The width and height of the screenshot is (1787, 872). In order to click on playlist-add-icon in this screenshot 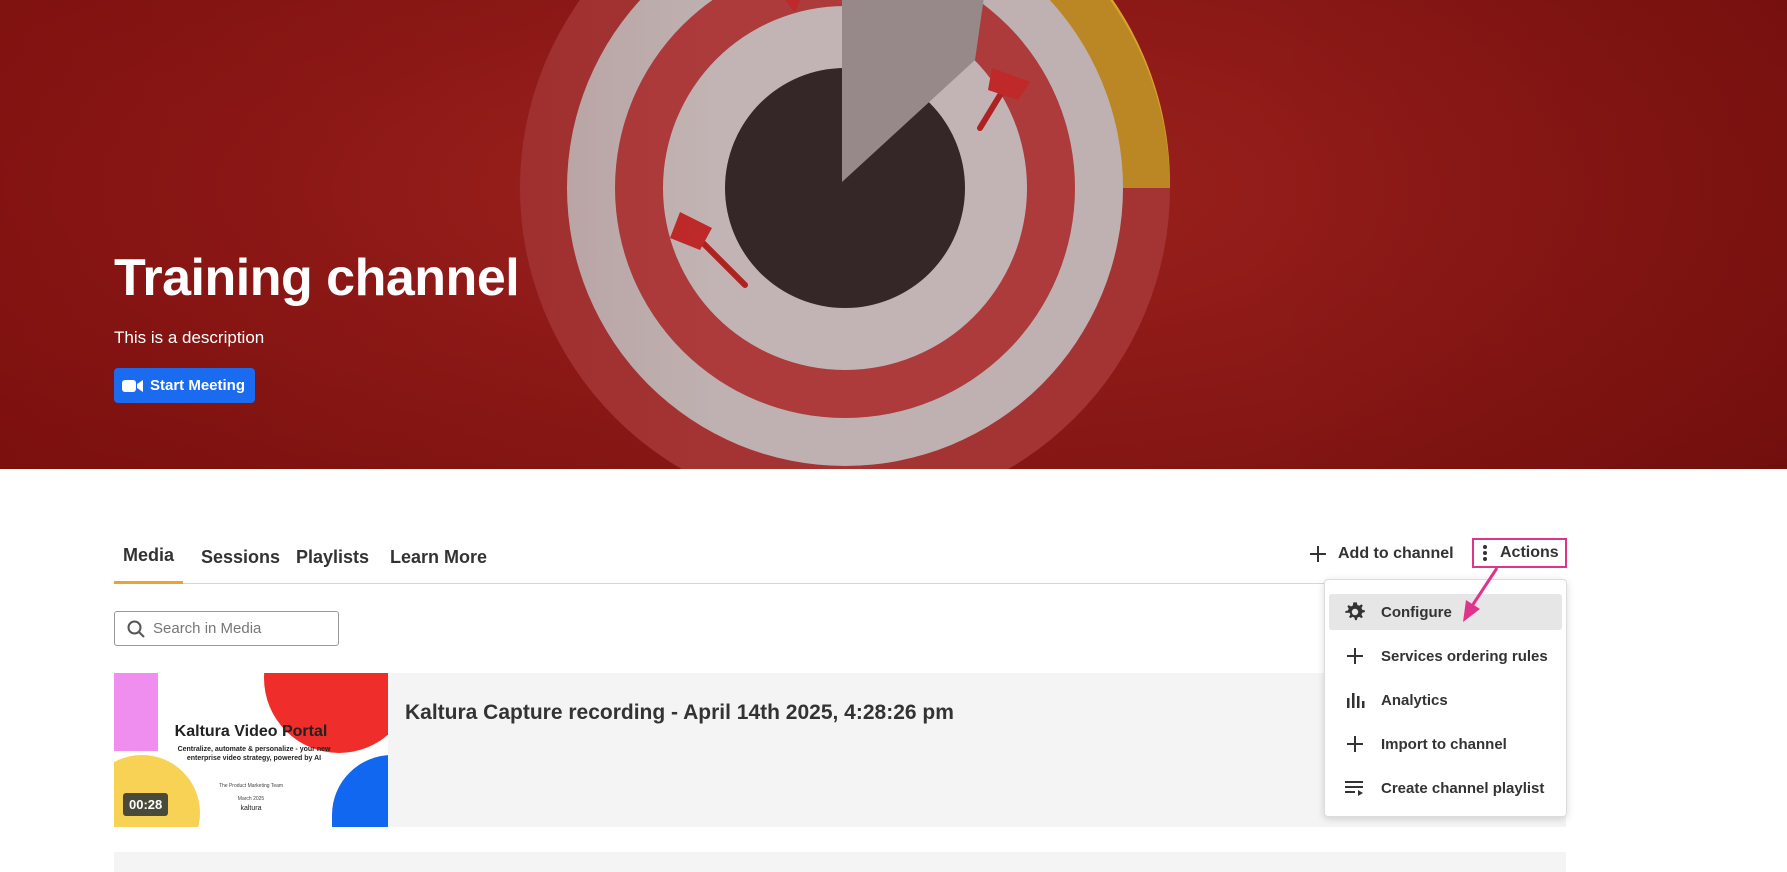, I will do `click(1355, 788)`.